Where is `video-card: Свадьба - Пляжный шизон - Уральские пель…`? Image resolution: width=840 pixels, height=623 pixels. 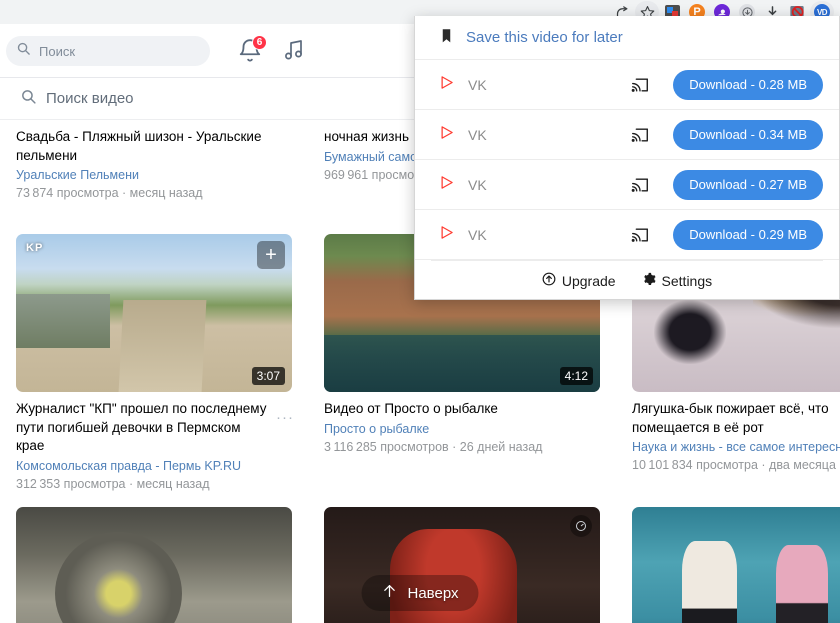
video-card: Свадьба - Пляжный шизон - Уральские пель… is located at coordinates (154, 177).